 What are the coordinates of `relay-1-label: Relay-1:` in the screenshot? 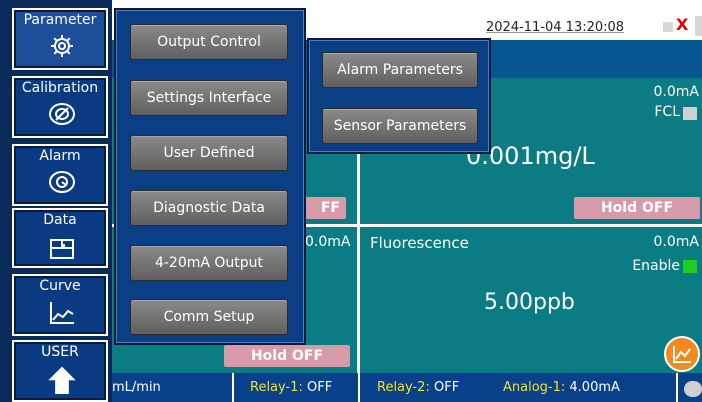 It's located at (276, 387).